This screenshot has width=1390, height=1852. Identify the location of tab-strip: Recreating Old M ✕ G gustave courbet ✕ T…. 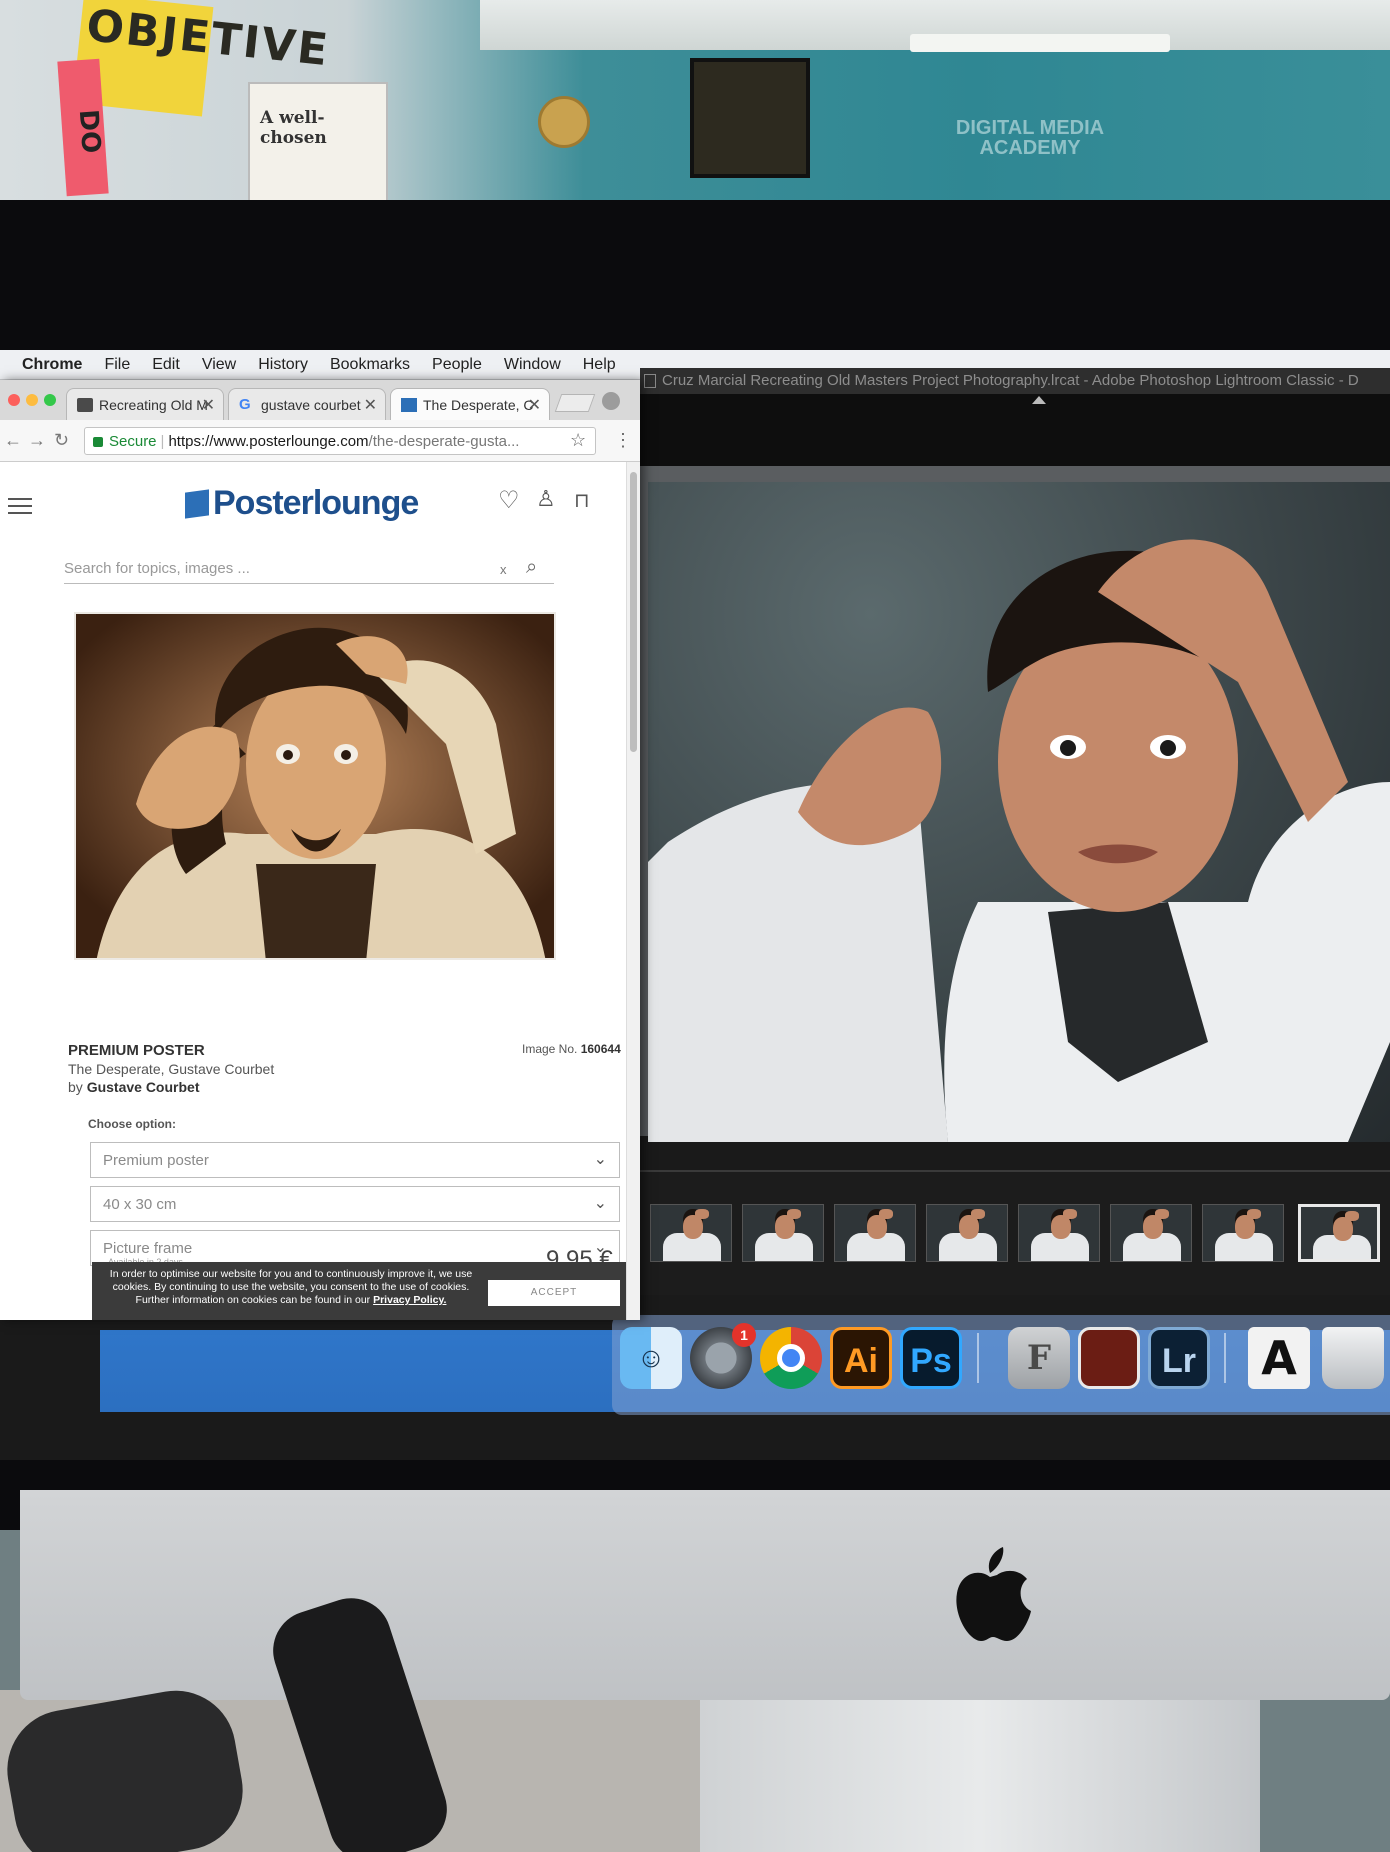
(320, 400).